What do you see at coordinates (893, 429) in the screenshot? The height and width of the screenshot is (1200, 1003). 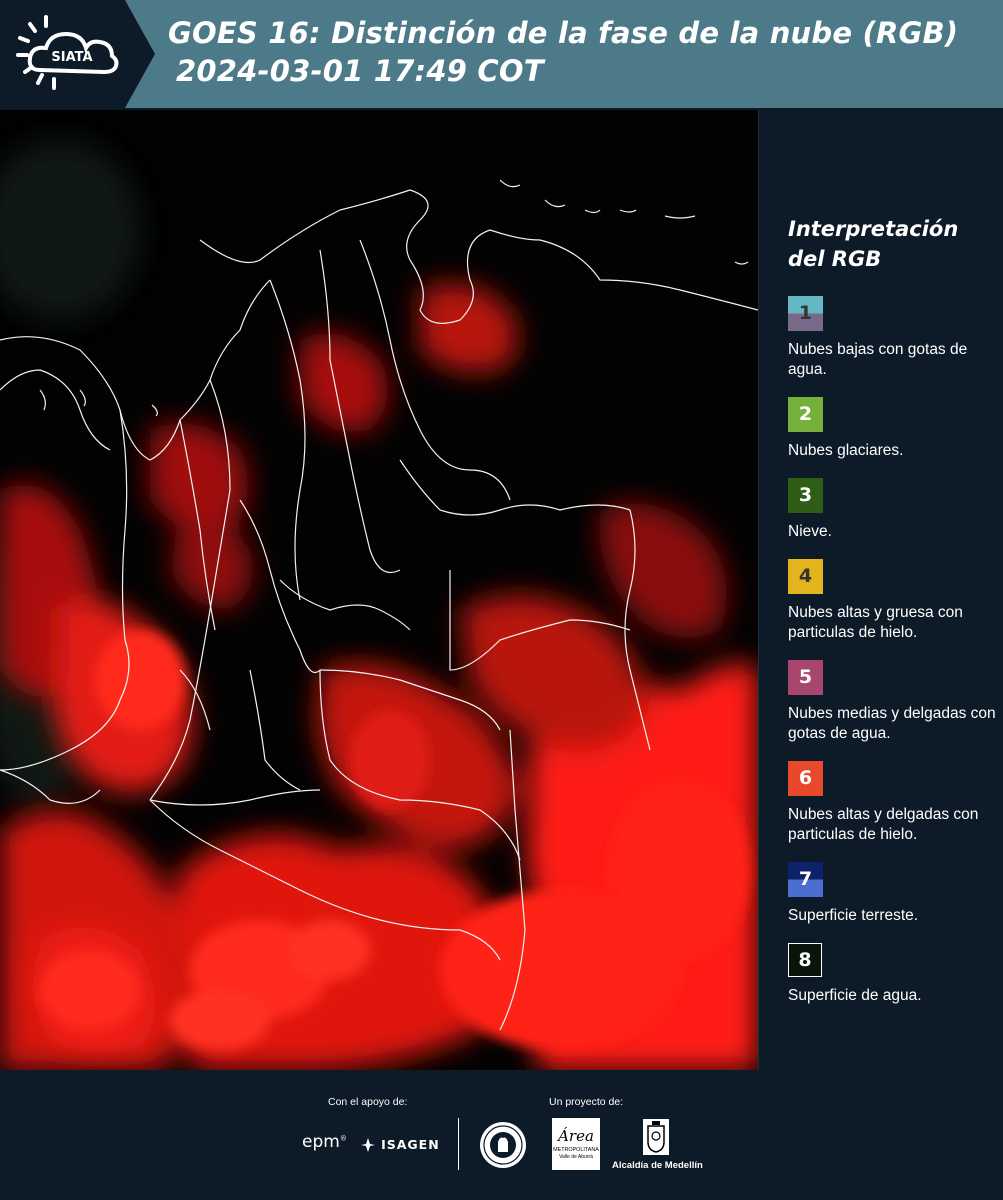 I see `legend-item: 2 Nubes glaciares.` at bounding box center [893, 429].